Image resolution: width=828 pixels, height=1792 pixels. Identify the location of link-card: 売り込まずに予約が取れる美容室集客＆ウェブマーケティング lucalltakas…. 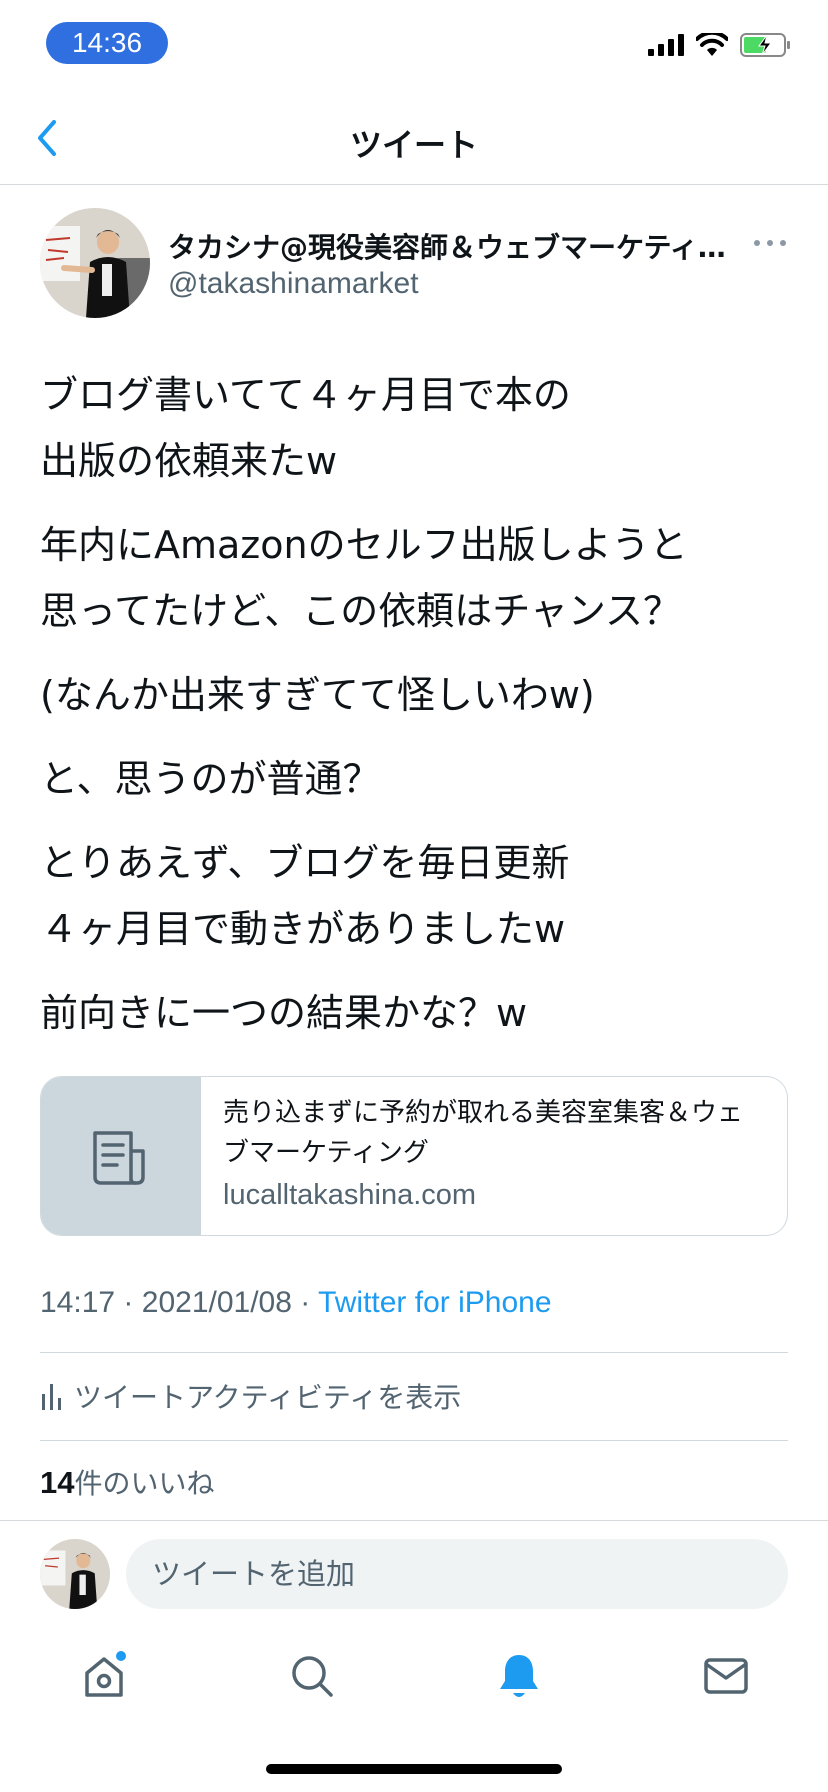
(414, 1156).